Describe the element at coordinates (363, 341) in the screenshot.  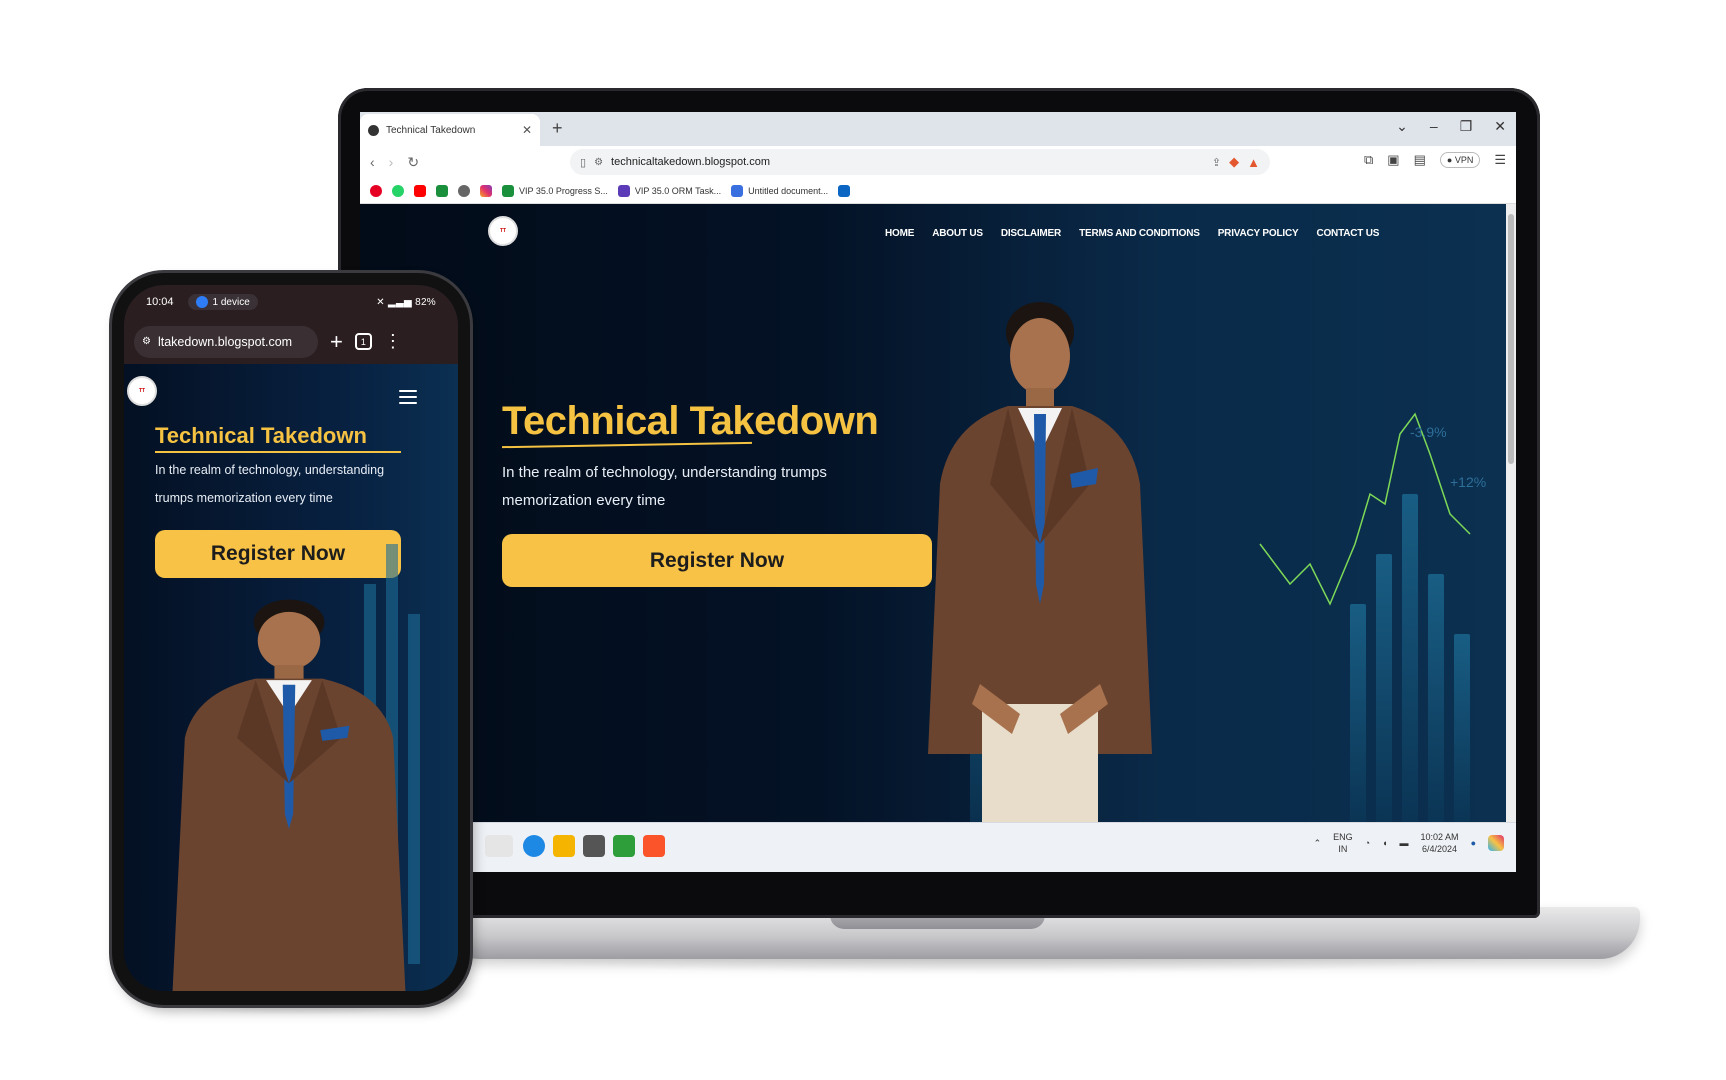
I see `tab-switcher-button: 1` at that location.